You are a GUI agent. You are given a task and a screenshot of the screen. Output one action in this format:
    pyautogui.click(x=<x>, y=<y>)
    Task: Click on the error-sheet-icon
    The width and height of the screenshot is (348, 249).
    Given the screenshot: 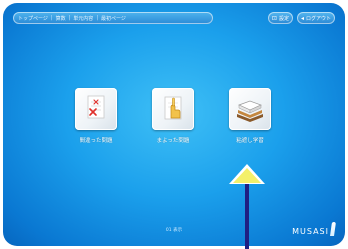 What is the action you would take?
    pyautogui.click(x=96, y=107)
    